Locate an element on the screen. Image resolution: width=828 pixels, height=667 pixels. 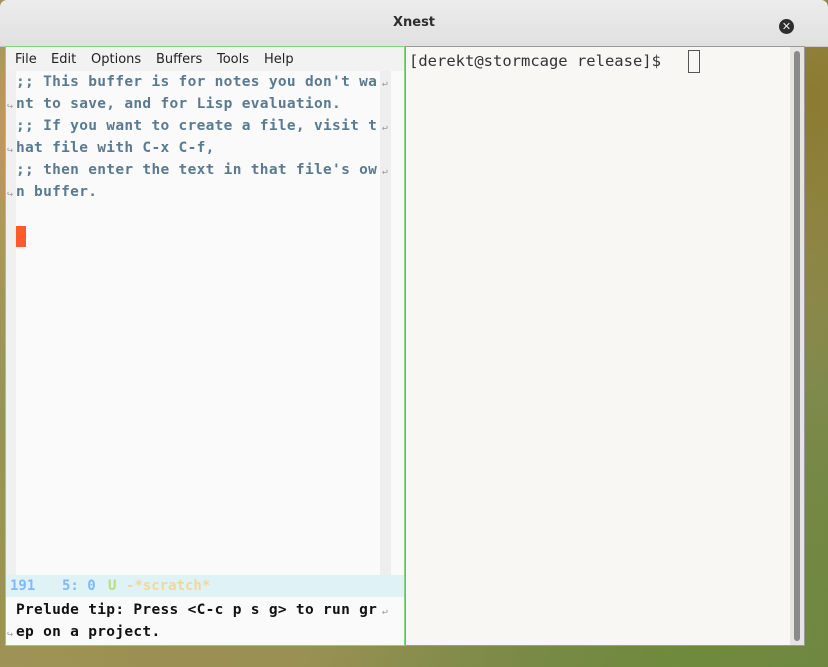
buffer-line-2: nt to save, and for Lisp evaluation. is located at coordinates (179, 104).